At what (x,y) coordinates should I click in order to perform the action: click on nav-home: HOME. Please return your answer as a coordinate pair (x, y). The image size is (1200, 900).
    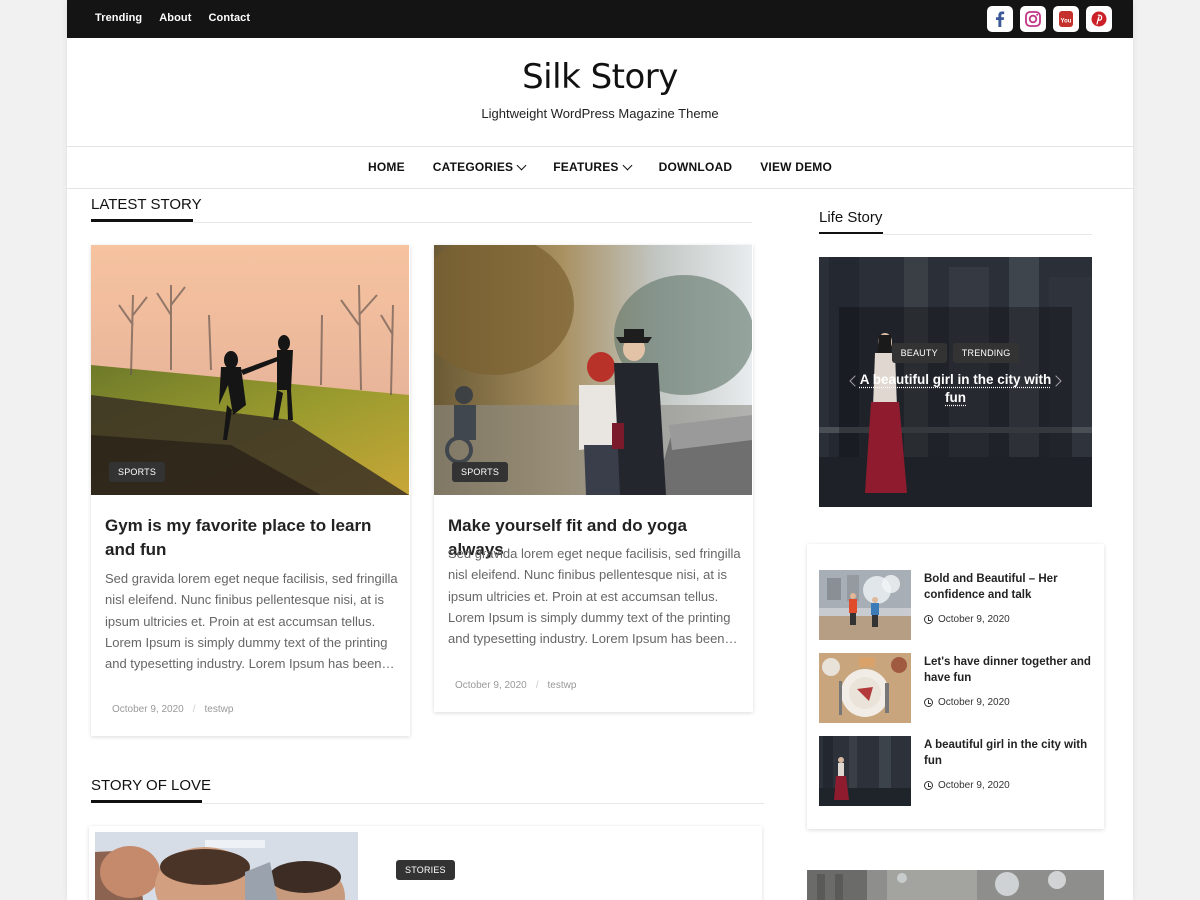
    Looking at the image, I should click on (386, 167).